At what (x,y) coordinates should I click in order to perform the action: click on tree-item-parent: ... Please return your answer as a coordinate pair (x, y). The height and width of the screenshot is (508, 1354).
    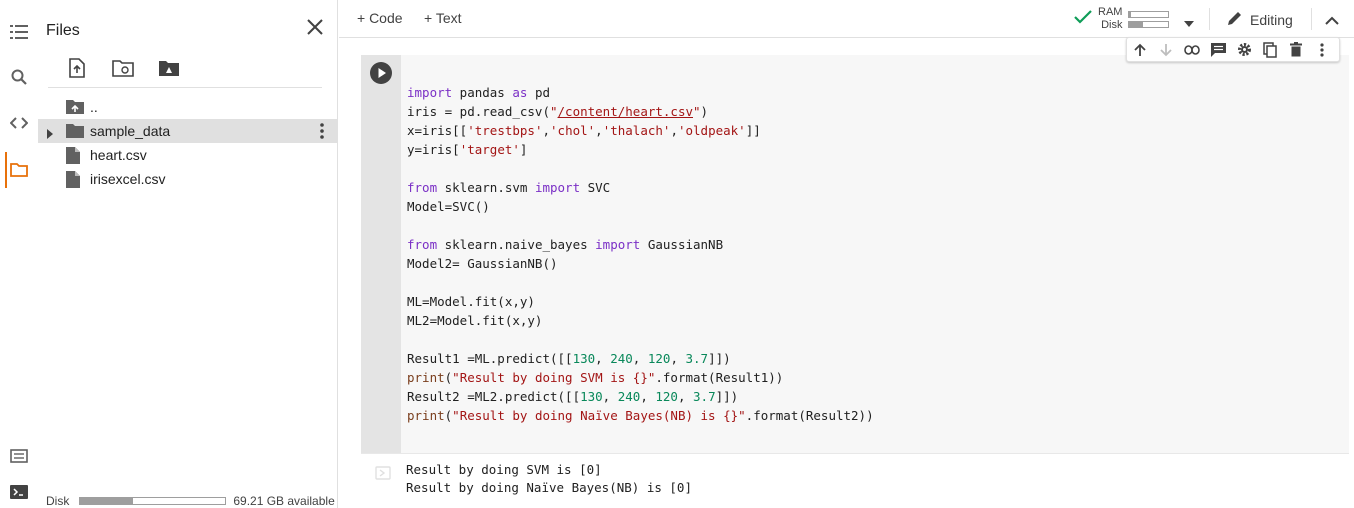
    Looking at the image, I should click on (187, 107).